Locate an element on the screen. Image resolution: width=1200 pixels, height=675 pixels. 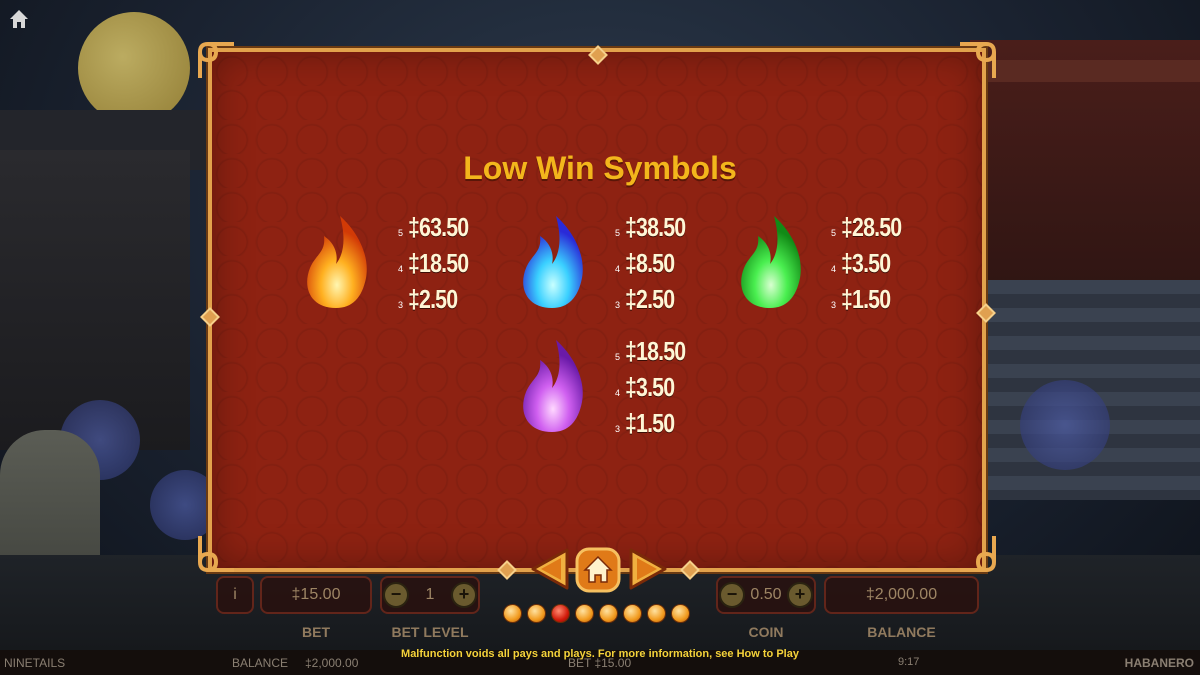
pay-amount: ‡8.50 is located at coordinates (650, 263).